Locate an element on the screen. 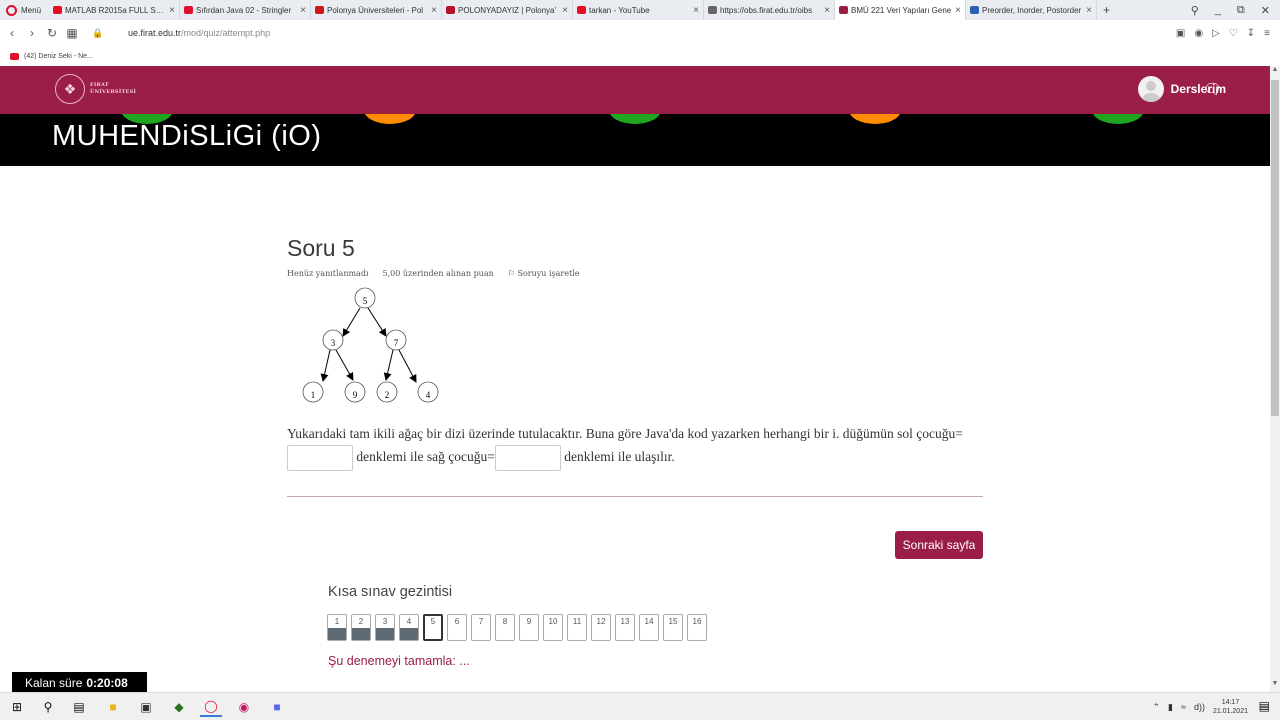 The width and height of the screenshot is (1280, 721). flag-icon: ⚐ is located at coordinates (511, 273).